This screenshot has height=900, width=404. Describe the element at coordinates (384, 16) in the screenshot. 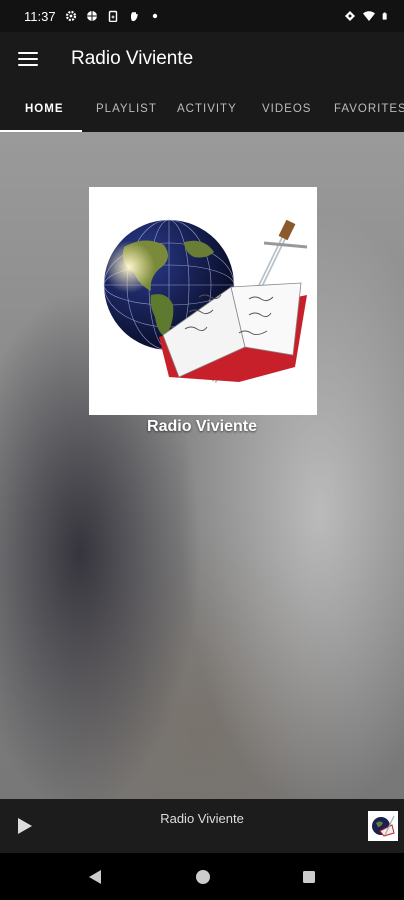

I see `battery-icon` at that location.